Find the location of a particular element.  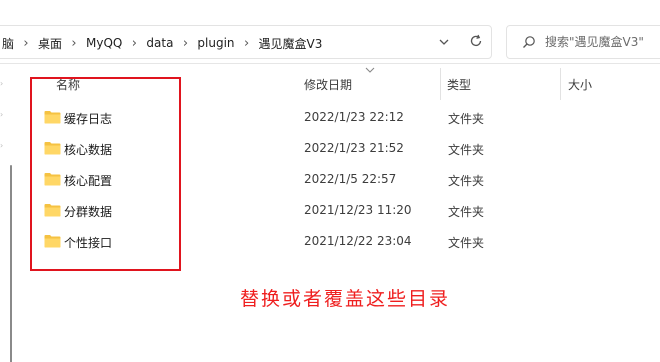

refresh-icon is located at coordinates (476, 41).